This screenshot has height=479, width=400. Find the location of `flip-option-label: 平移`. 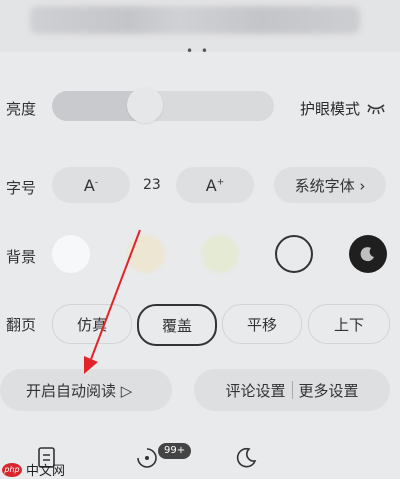

flip-option-label: 平移 is located at coordinates (261, 324).